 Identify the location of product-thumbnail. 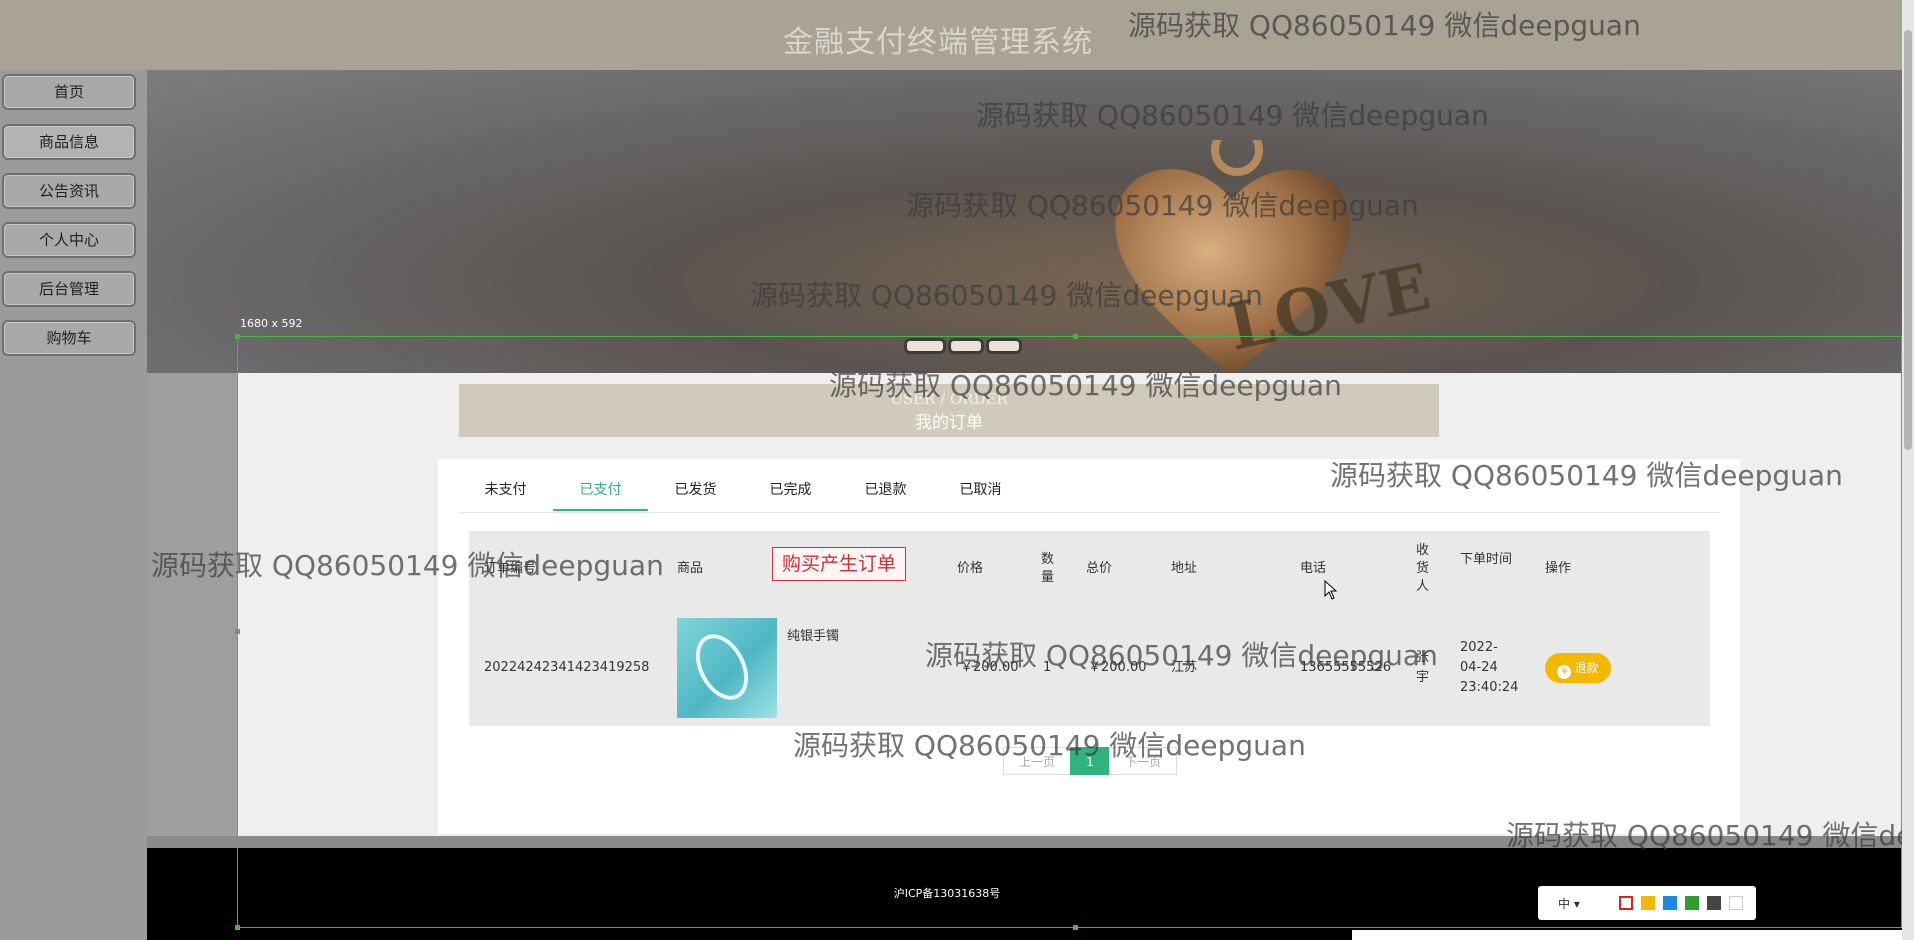
(727, 668).